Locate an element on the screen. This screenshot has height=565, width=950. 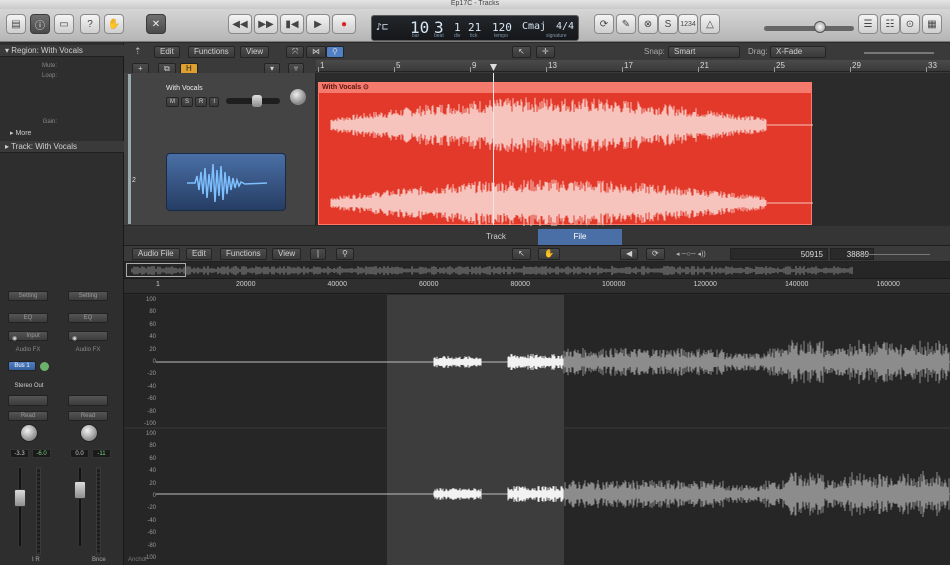
ruler: 1 5 9 13 17 21 25 29 33 is located at coordinates (633, 66).